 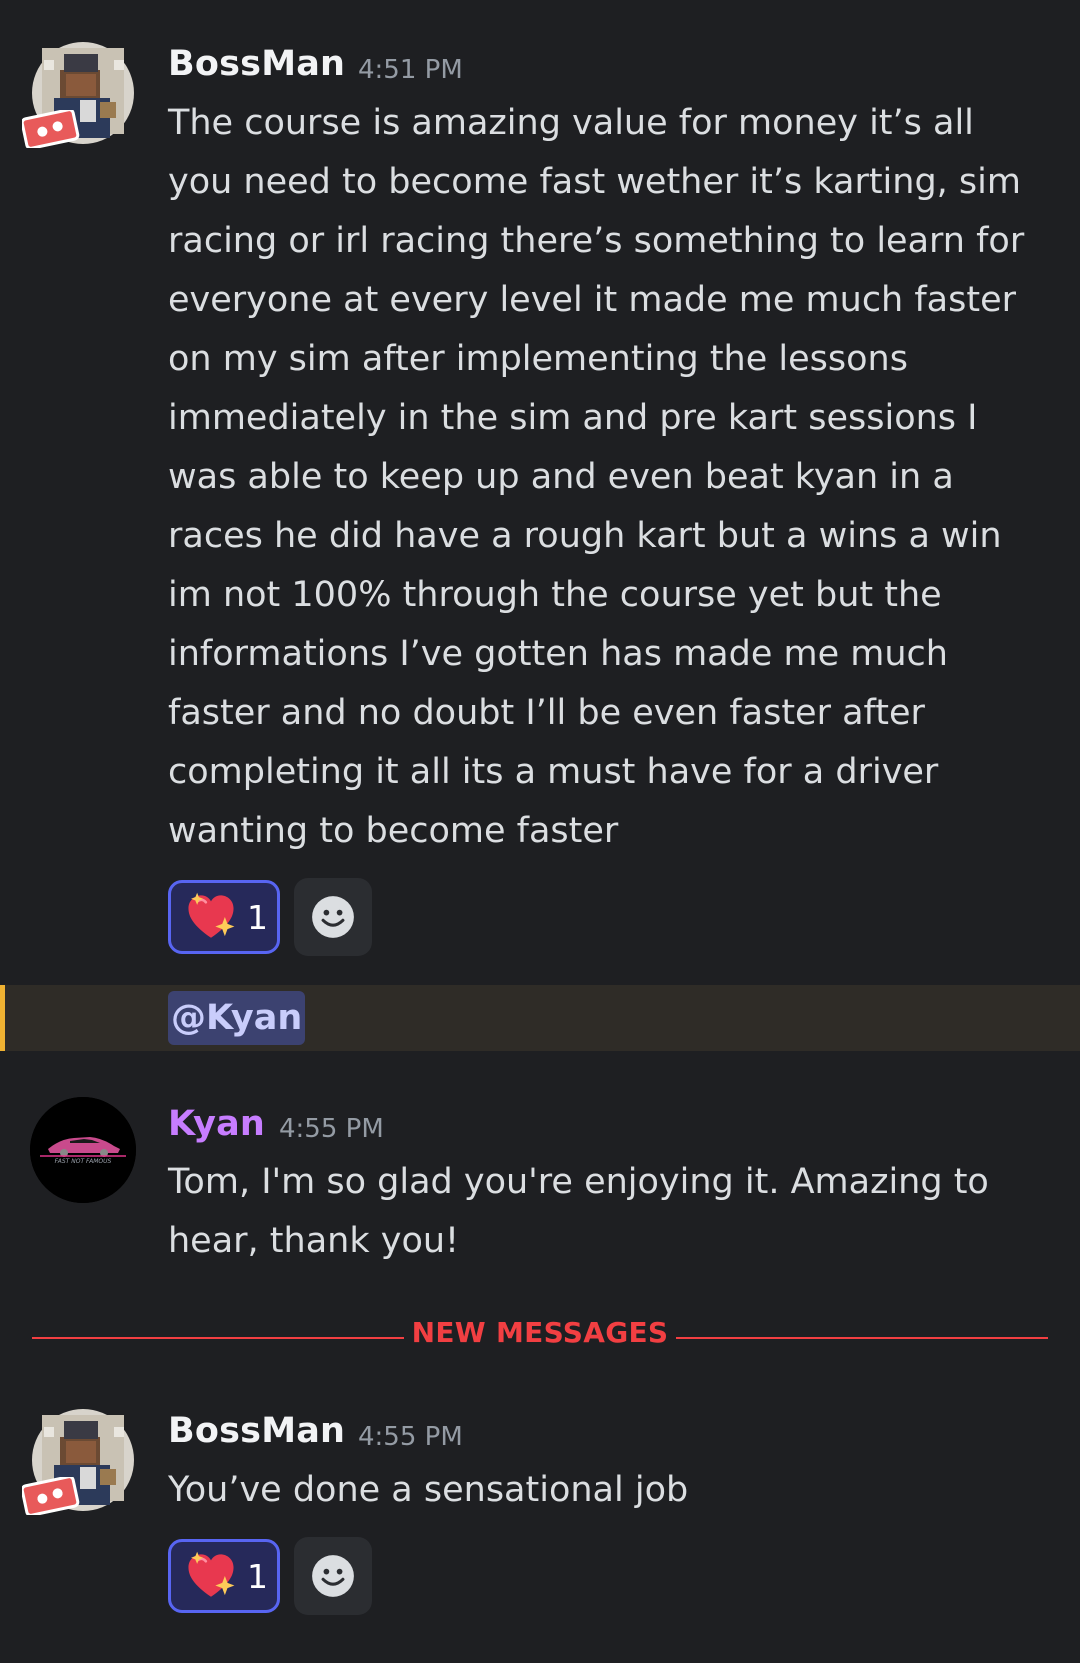 I want to click on message-username: Kyan, so click(x=216, y=1124).